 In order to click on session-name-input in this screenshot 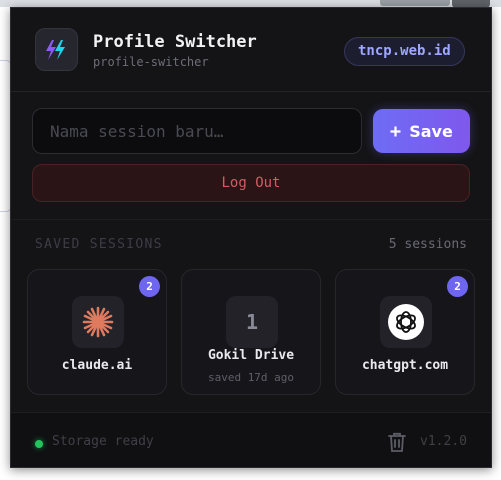, I will do `click(197, 131)`.